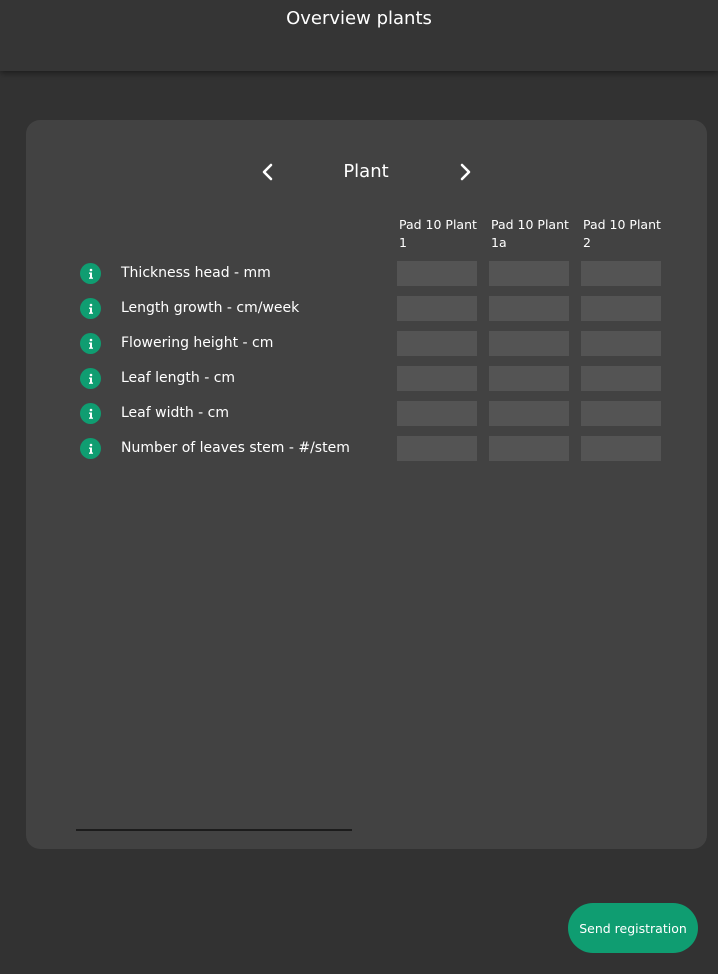  Describe the element at coordinates (633, 928) in the screenshot. I see `send-registration-button: Send registration` at that location.